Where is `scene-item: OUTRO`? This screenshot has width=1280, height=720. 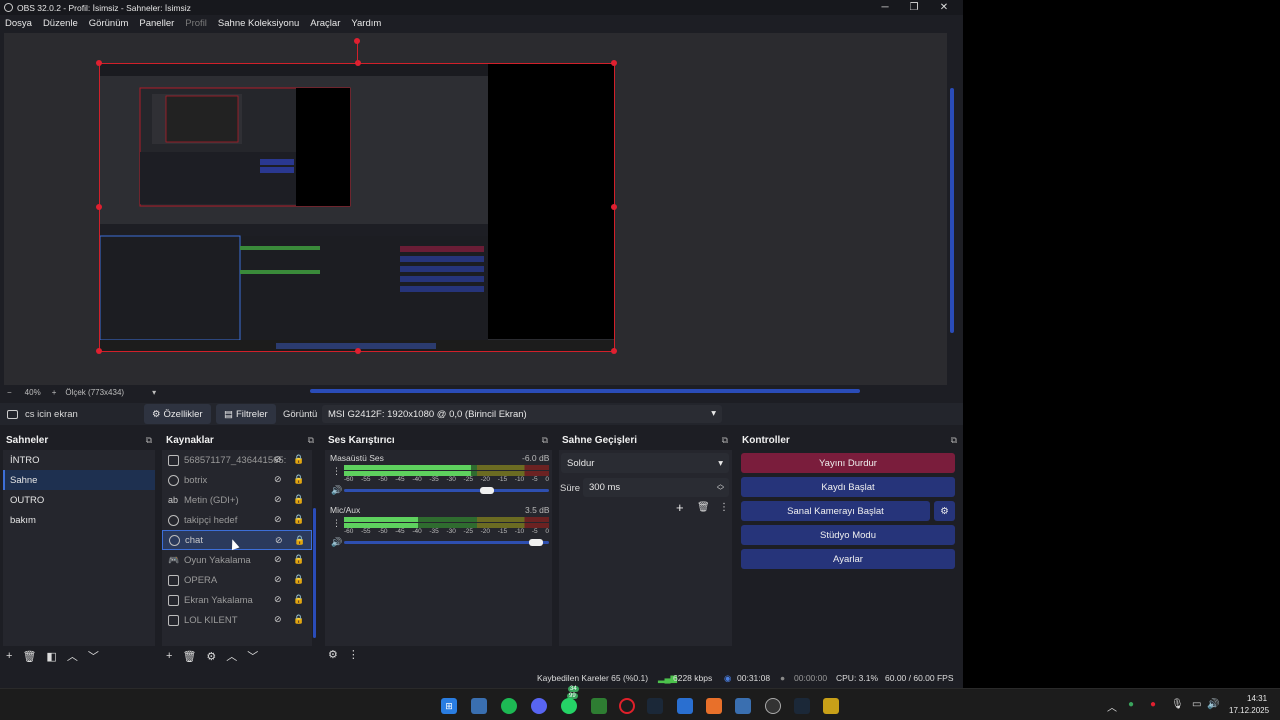
scene-item: OUTRO is located at coordinates (79, 500).